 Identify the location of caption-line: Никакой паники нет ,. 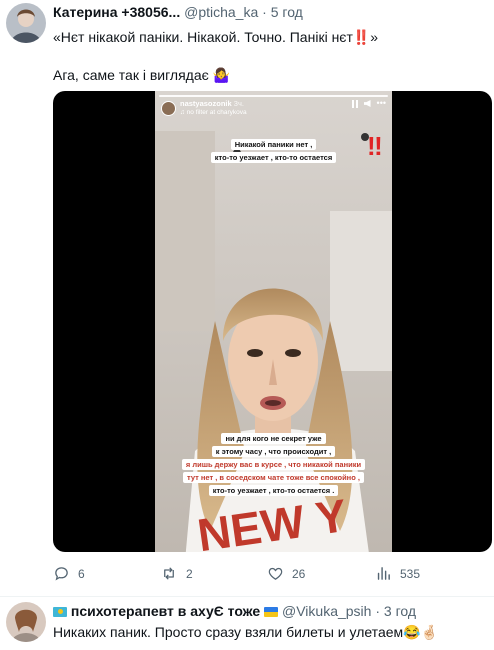
(273, 144).